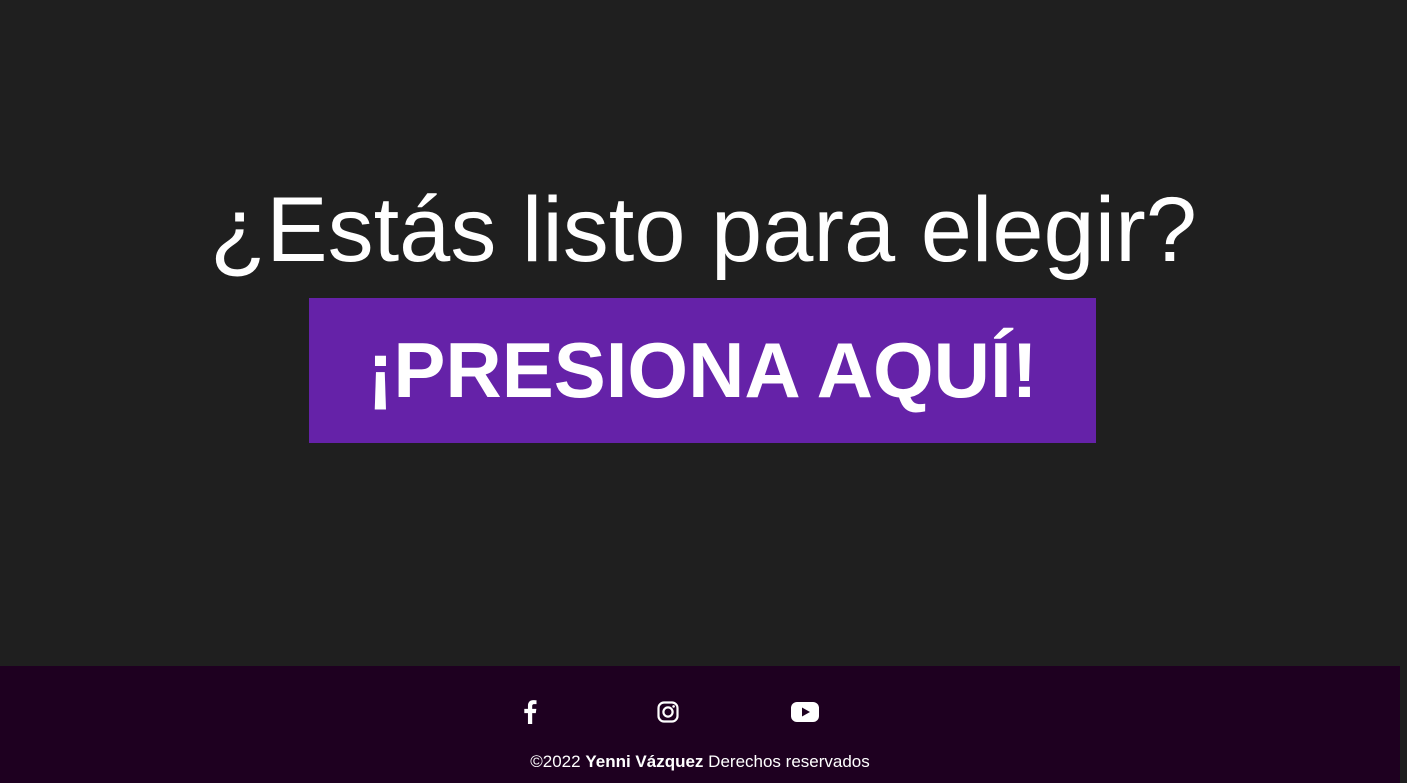  I want to click on facebook-icon, so click(530, 712).